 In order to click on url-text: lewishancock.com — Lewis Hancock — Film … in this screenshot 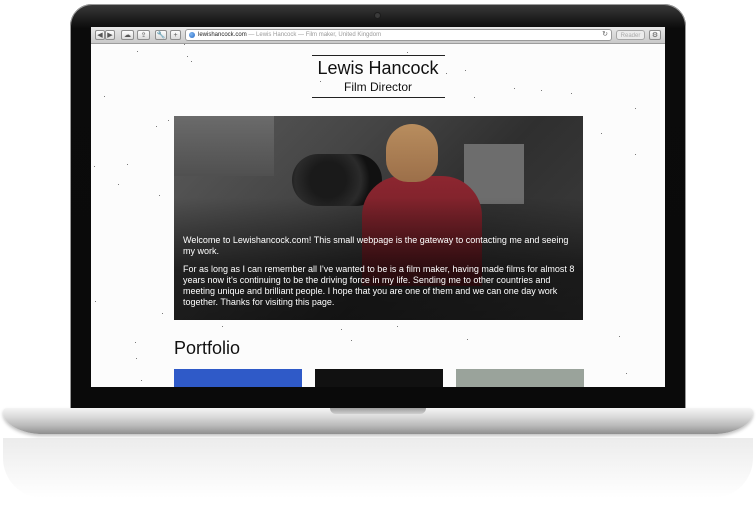, I will do `click(289, 35)`.